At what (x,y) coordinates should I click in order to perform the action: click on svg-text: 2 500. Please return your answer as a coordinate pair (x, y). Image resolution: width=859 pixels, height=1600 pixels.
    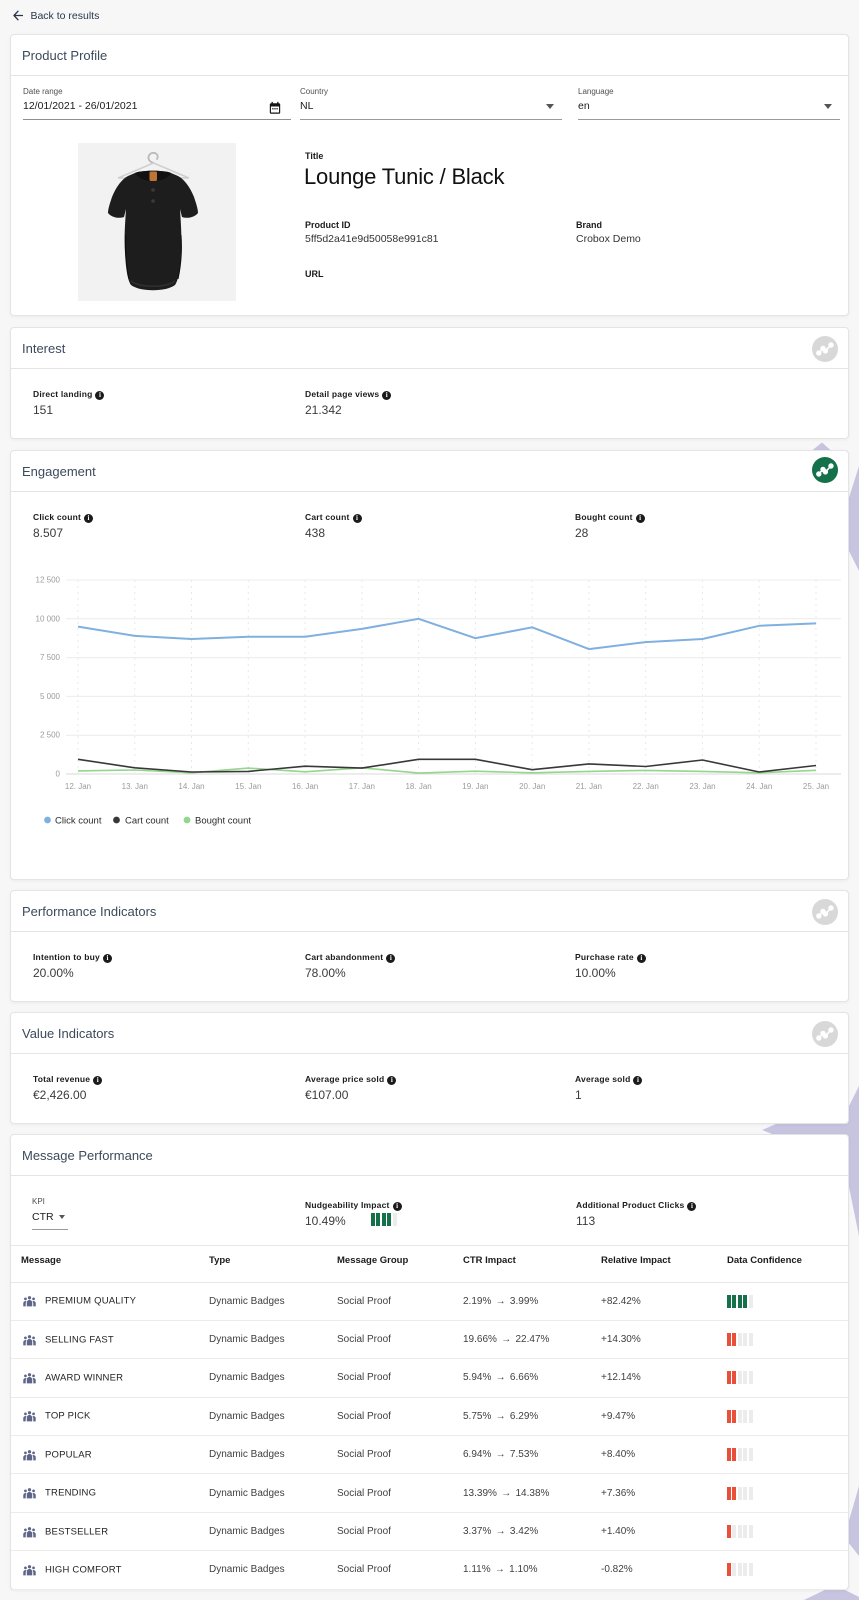
    Looking at the image, I should click on (50, 735).